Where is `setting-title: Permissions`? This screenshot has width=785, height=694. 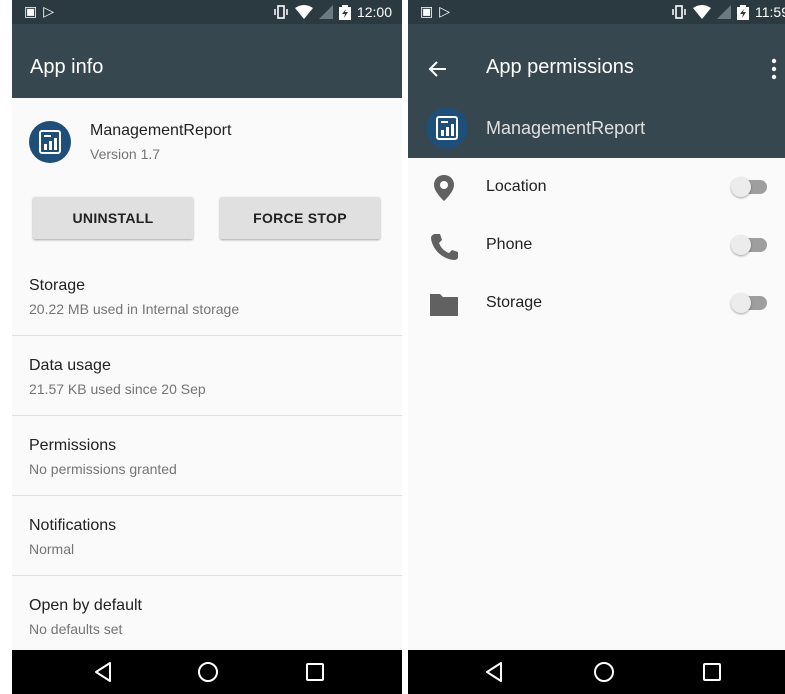 setting-title: Permissions is located at coordinates (73, 445).